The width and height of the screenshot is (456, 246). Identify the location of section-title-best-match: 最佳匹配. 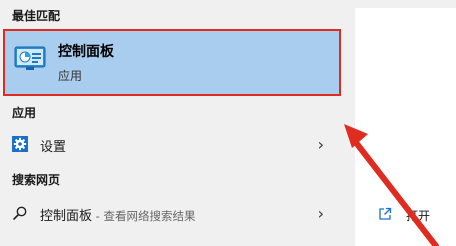
(36, 16).